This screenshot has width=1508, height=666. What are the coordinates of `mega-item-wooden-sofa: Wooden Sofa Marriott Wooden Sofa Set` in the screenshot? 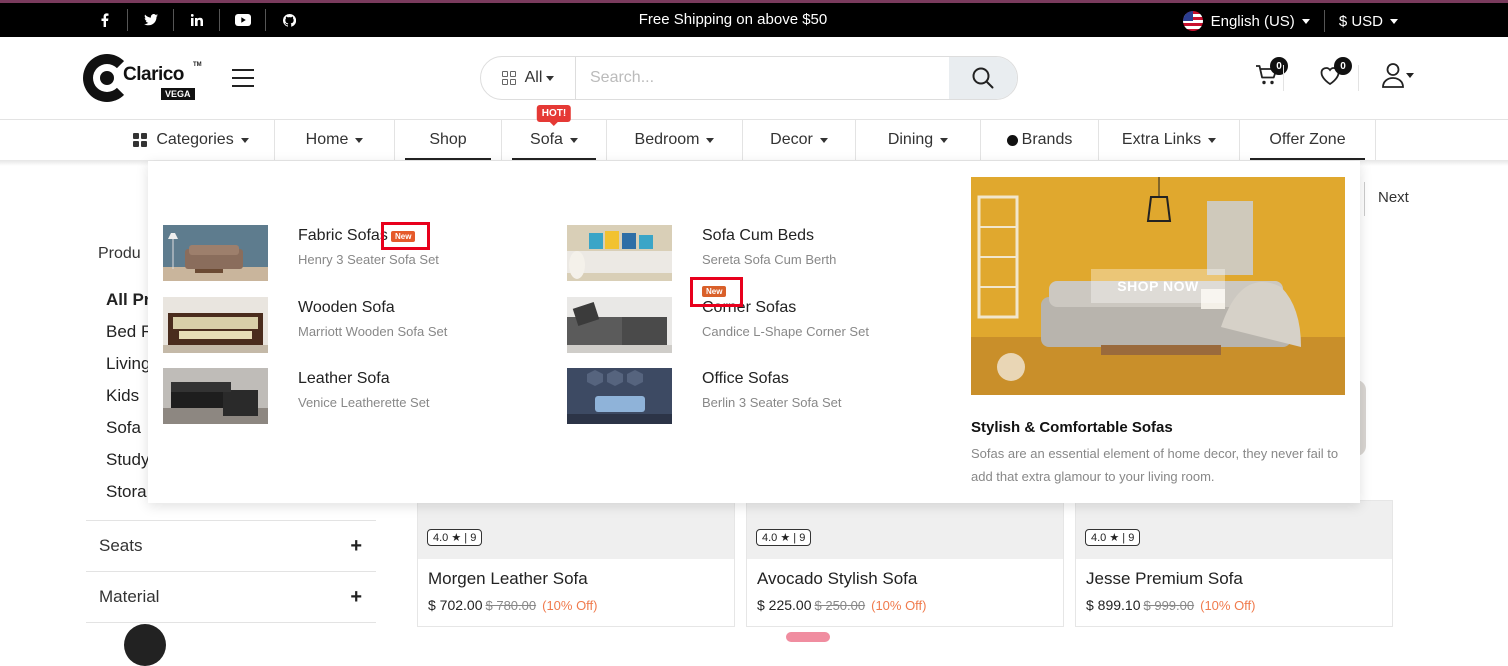 It's located at (343, 325).